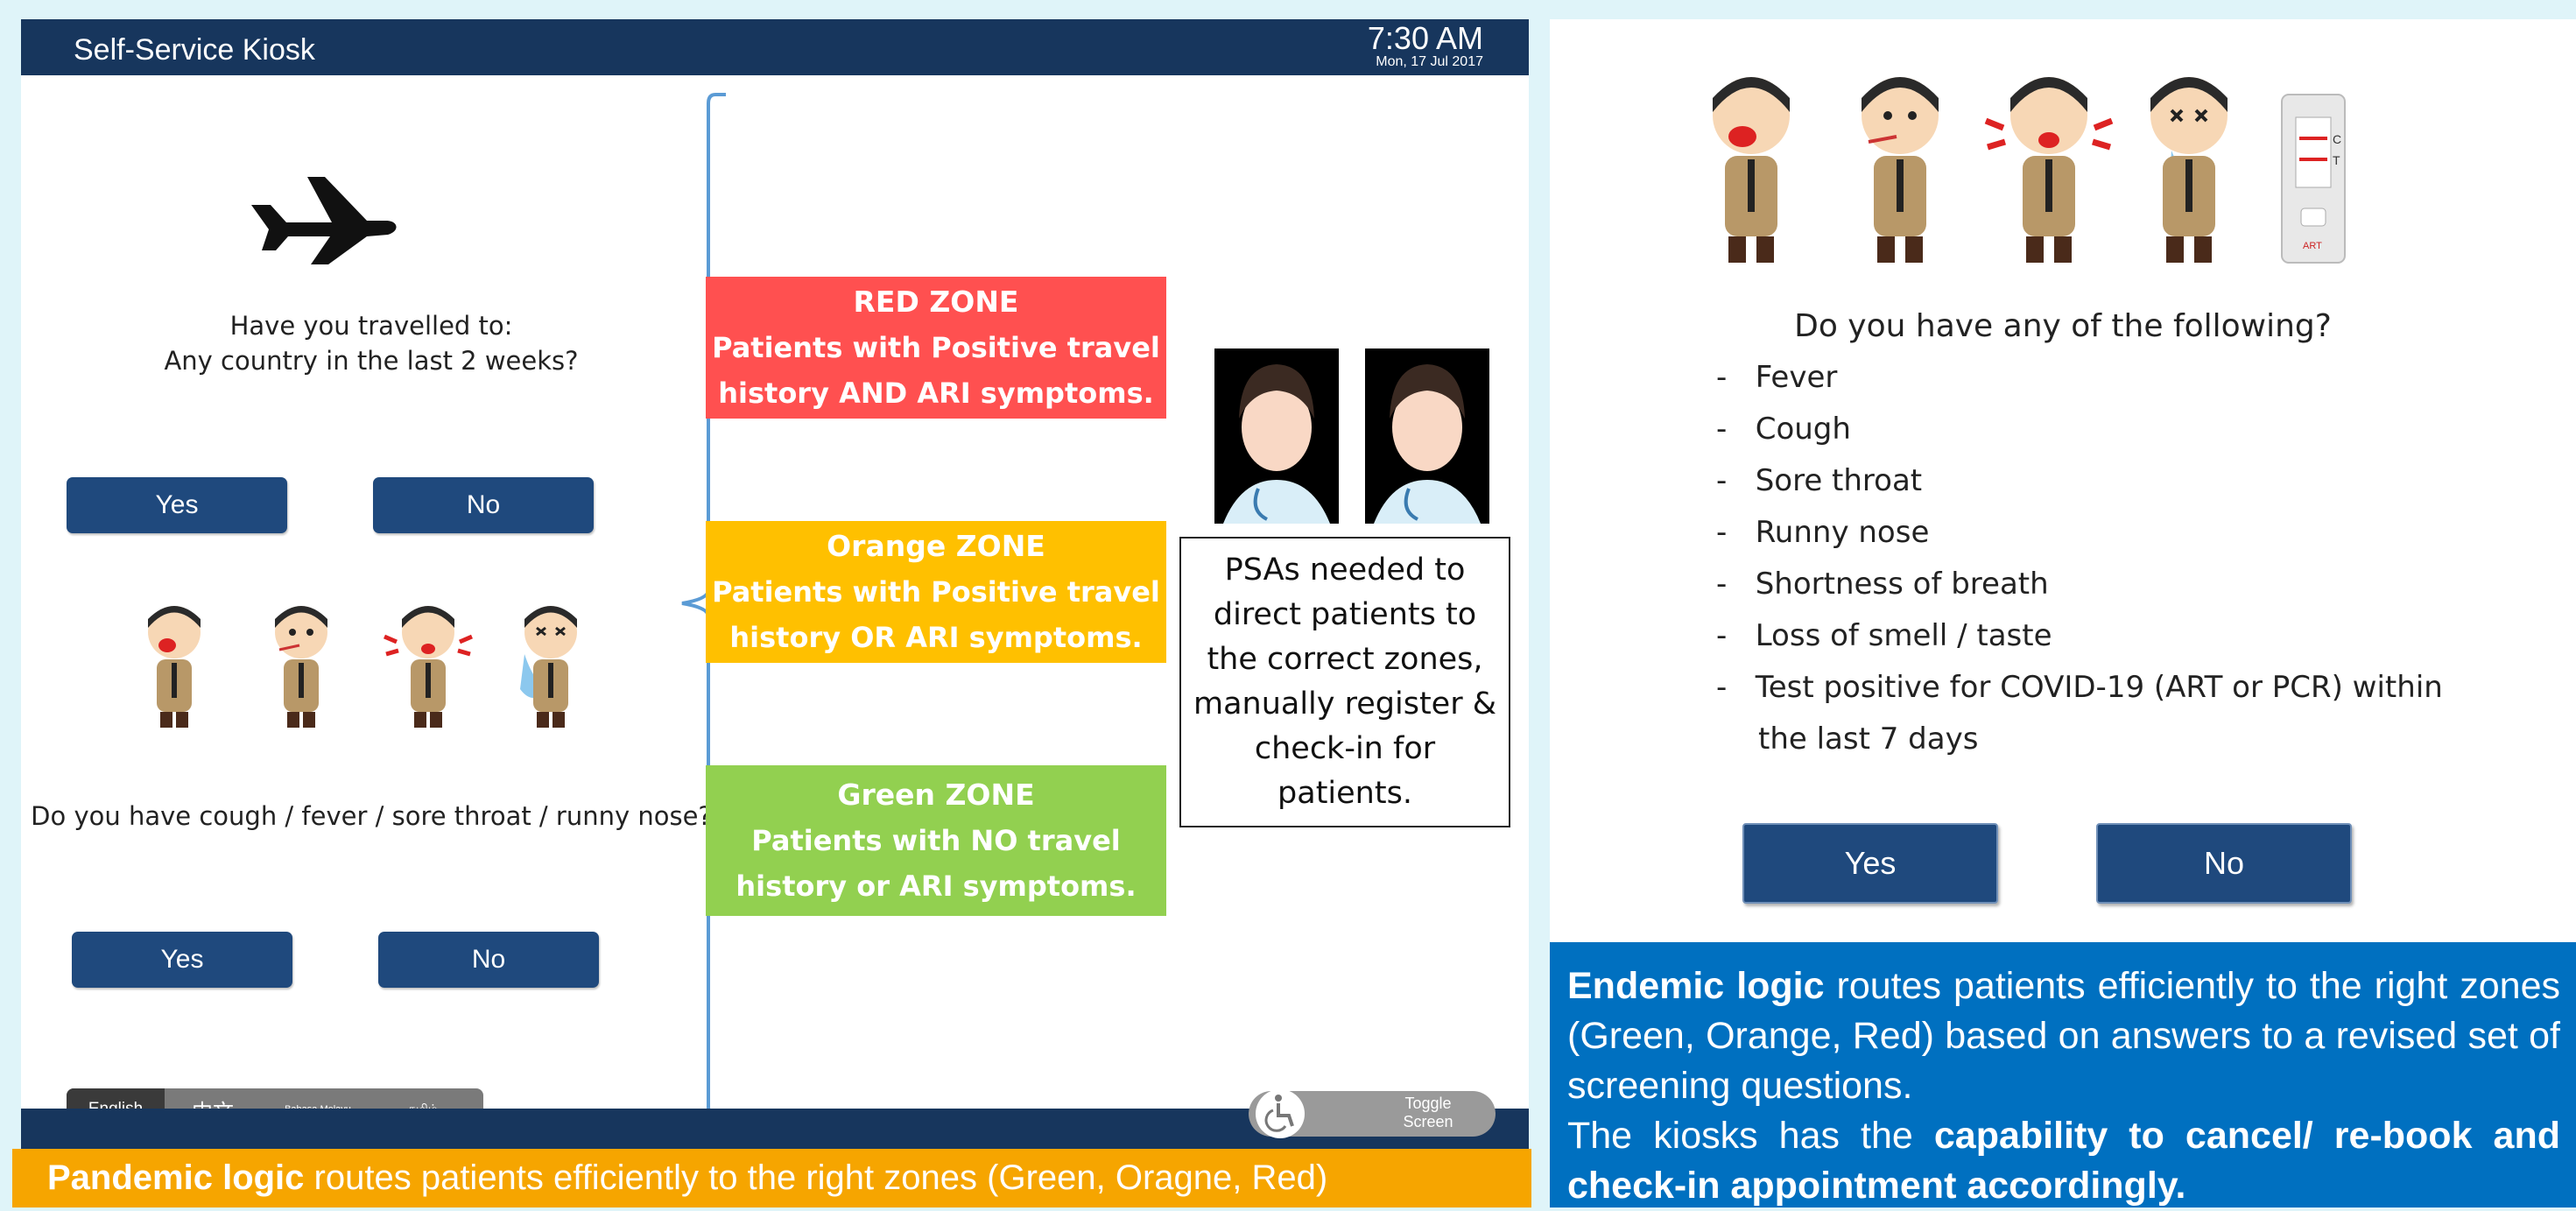 The width and height of the screenshot is (2576, 1211). I want to click on symptom-label: Cough, so click(1803, 429).